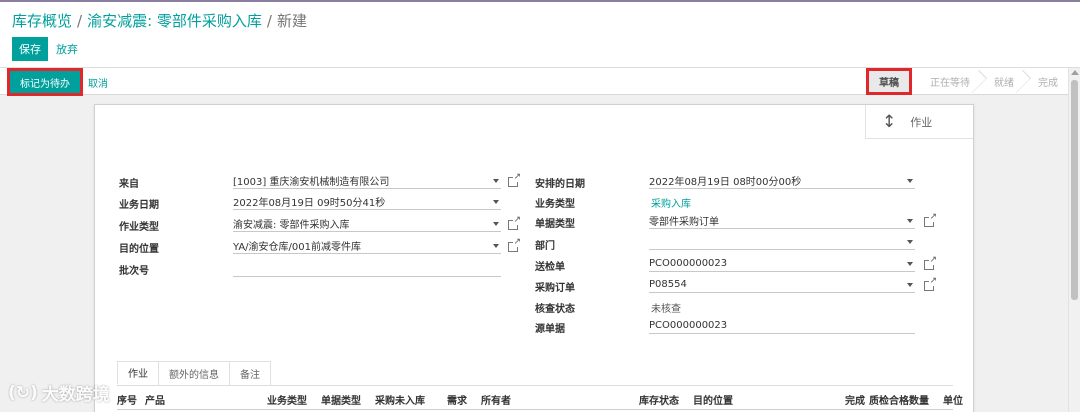 Image resolution: width=1080 pixels, height=412 pixels. Describe the element at coordinates (782, 326) in the screenshot. I see `source-document-field: PCO000000023` at that location.